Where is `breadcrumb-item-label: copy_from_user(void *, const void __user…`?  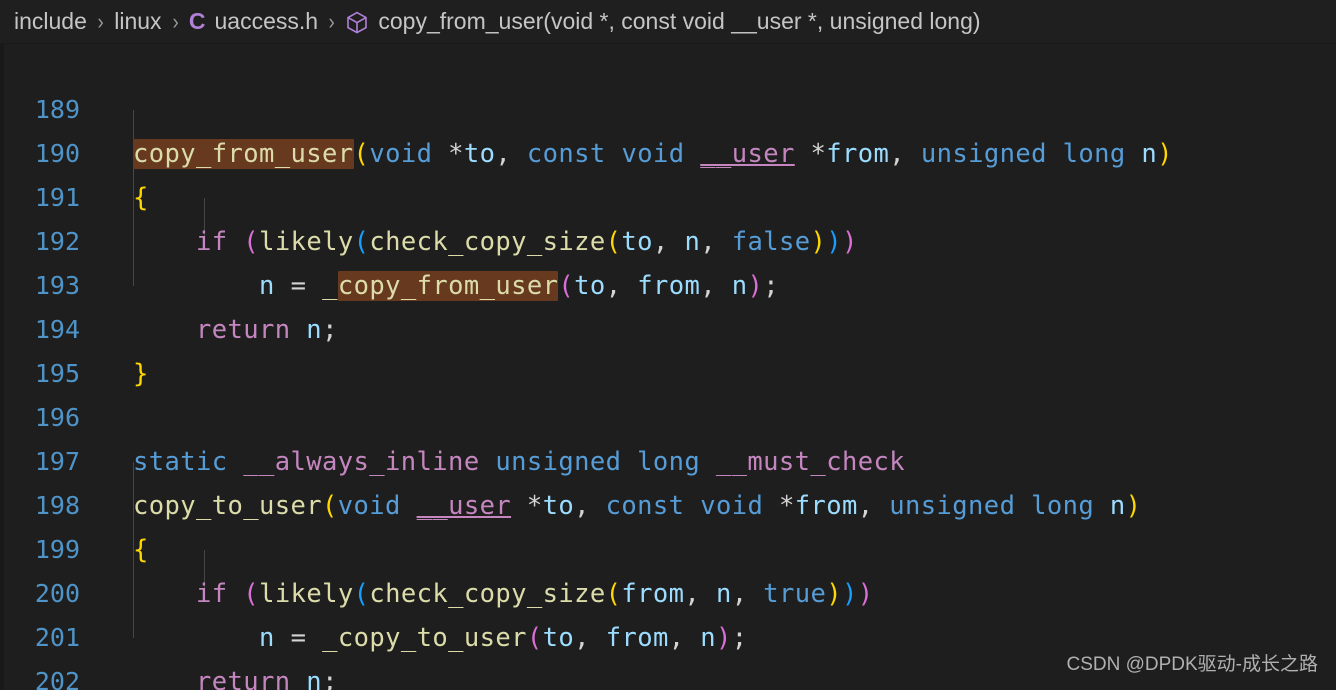
breadcrumb-item-label: copy_from_user(void *, const void __user… is located at coordinates (679, 21).